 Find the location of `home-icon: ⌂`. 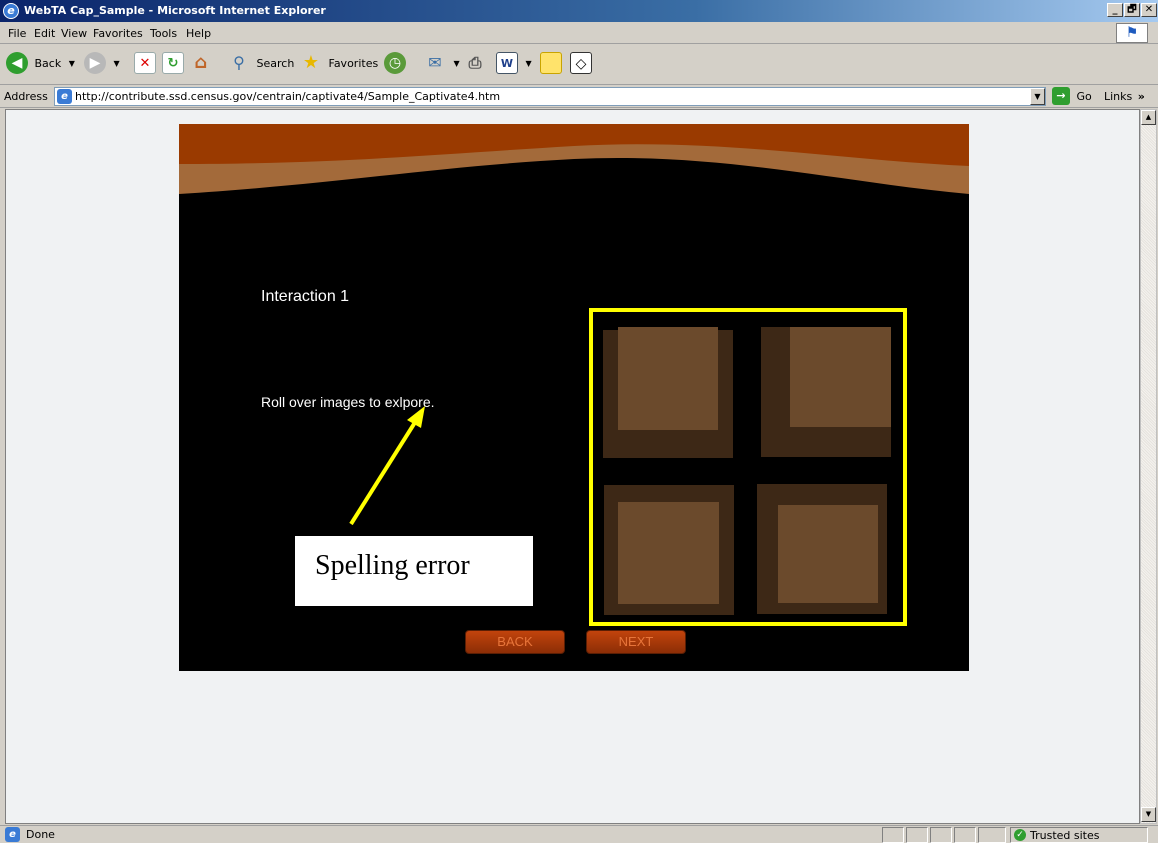

home-icon: ⌂ is located at coordinates (201, 62).